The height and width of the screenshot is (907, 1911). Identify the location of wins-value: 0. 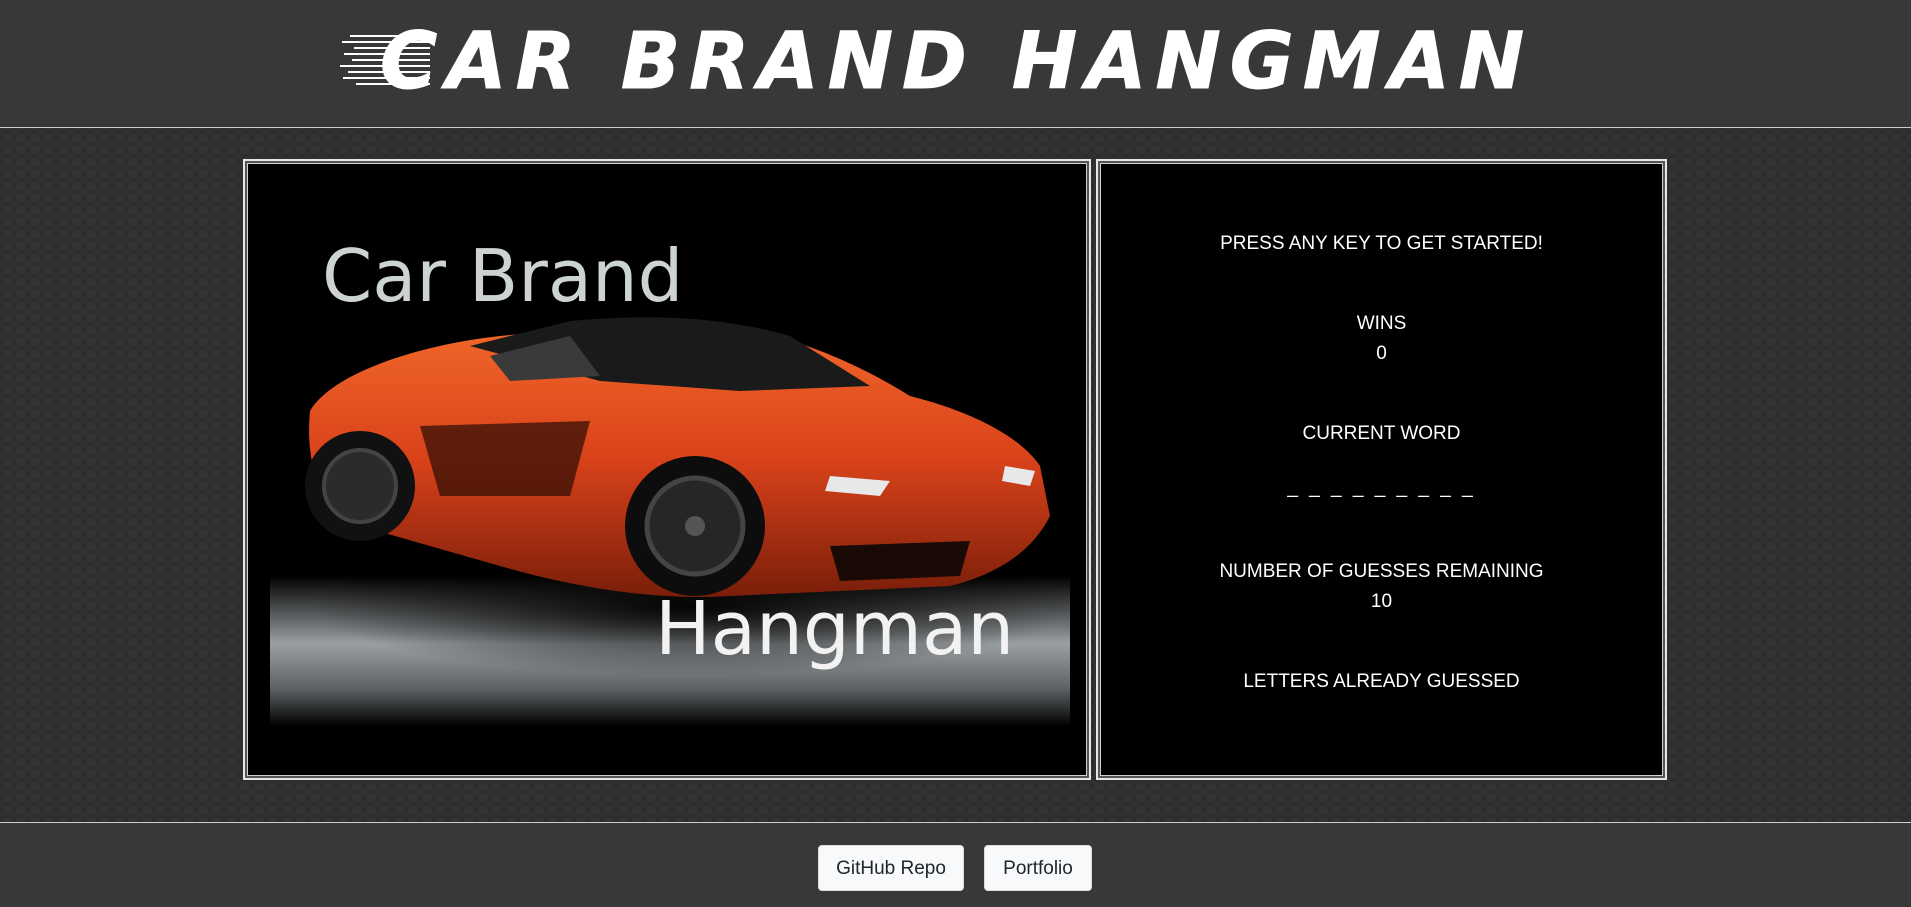
(1381, 353).